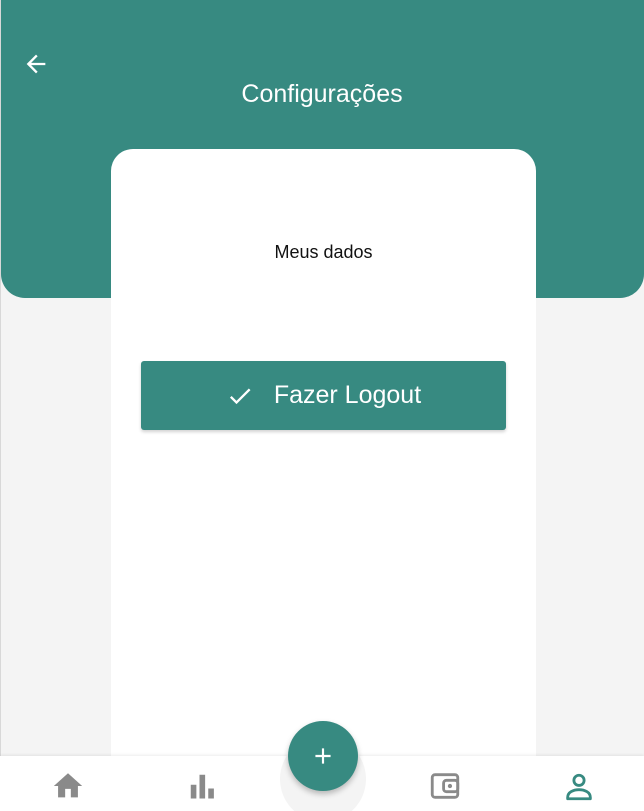 The width and height of the screenshot is (644, 811). I want to click on nav-item-wallet, so click(445, 786).